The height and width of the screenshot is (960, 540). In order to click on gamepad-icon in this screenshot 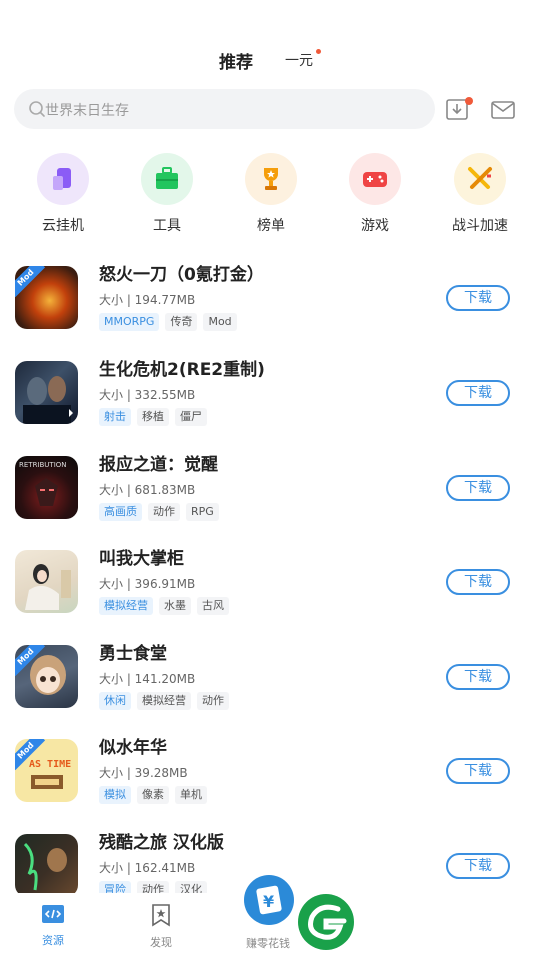, I will do `click(375, 179)`.